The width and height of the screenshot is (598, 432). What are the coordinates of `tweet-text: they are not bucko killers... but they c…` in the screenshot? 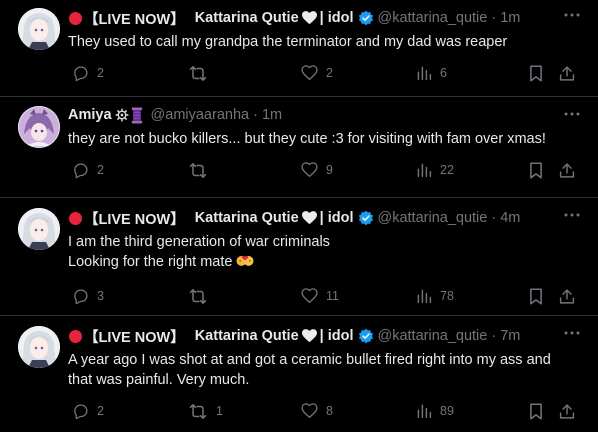 It's located at (325, 137).